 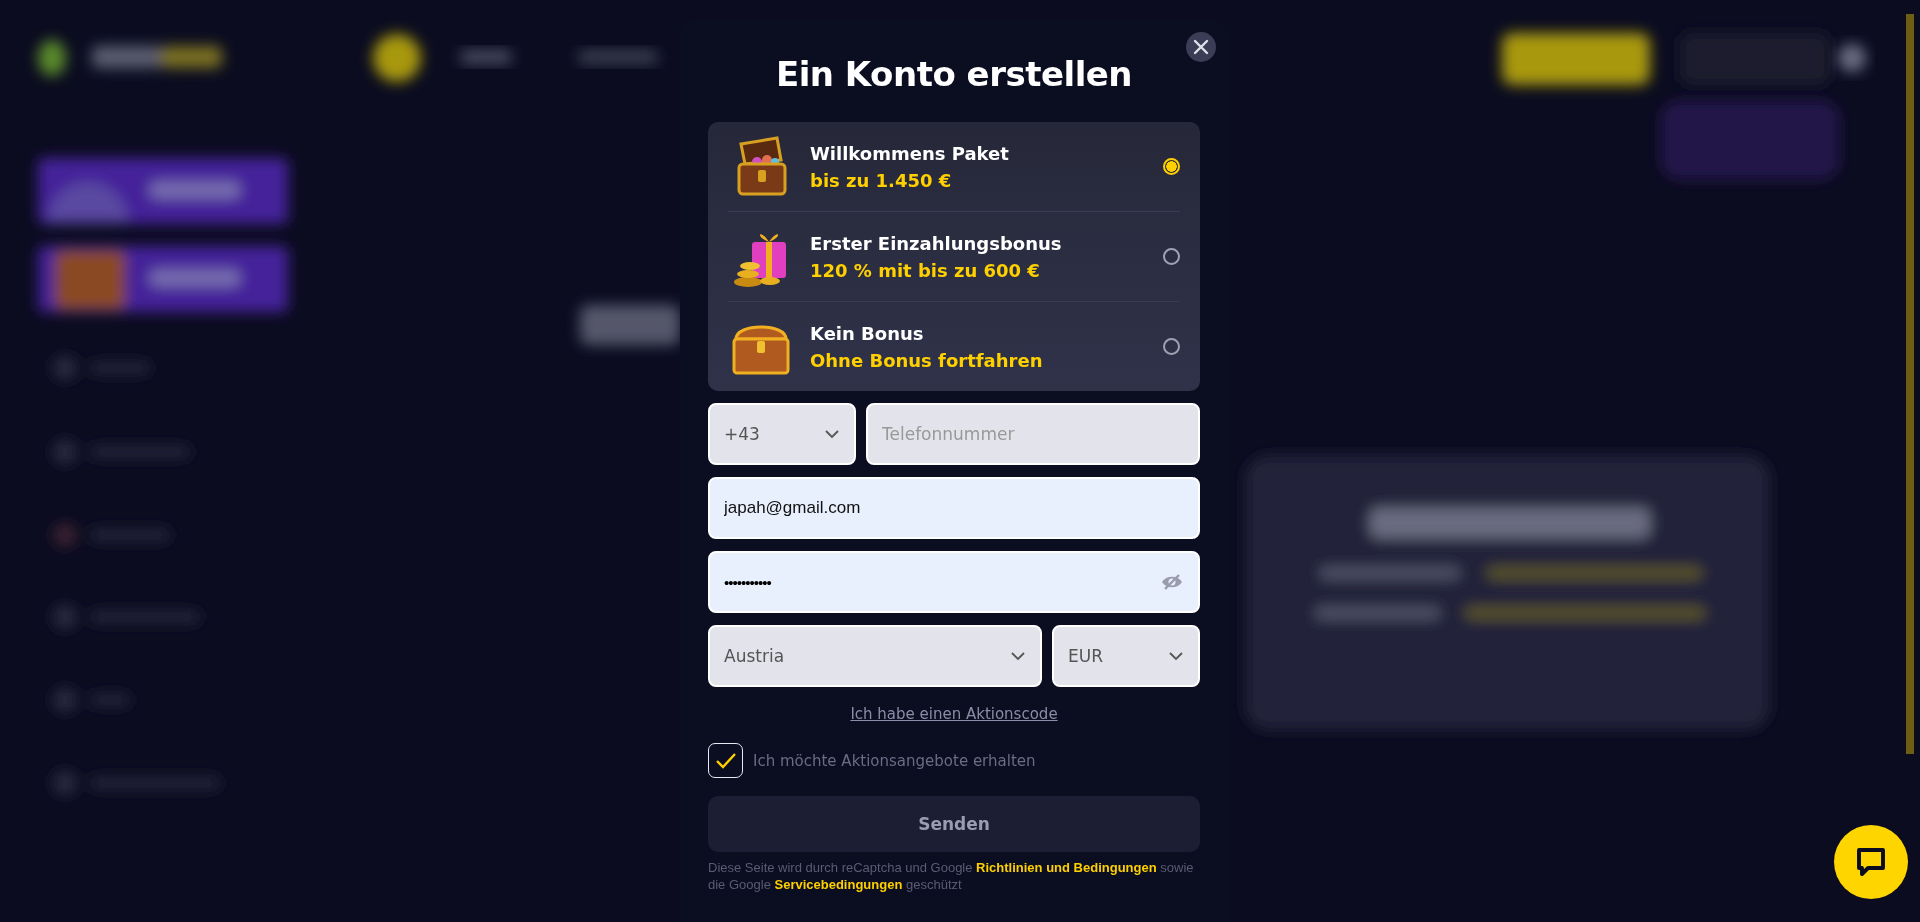 I want to click on password-field: •••••••••••, so click(x=954, y=582).